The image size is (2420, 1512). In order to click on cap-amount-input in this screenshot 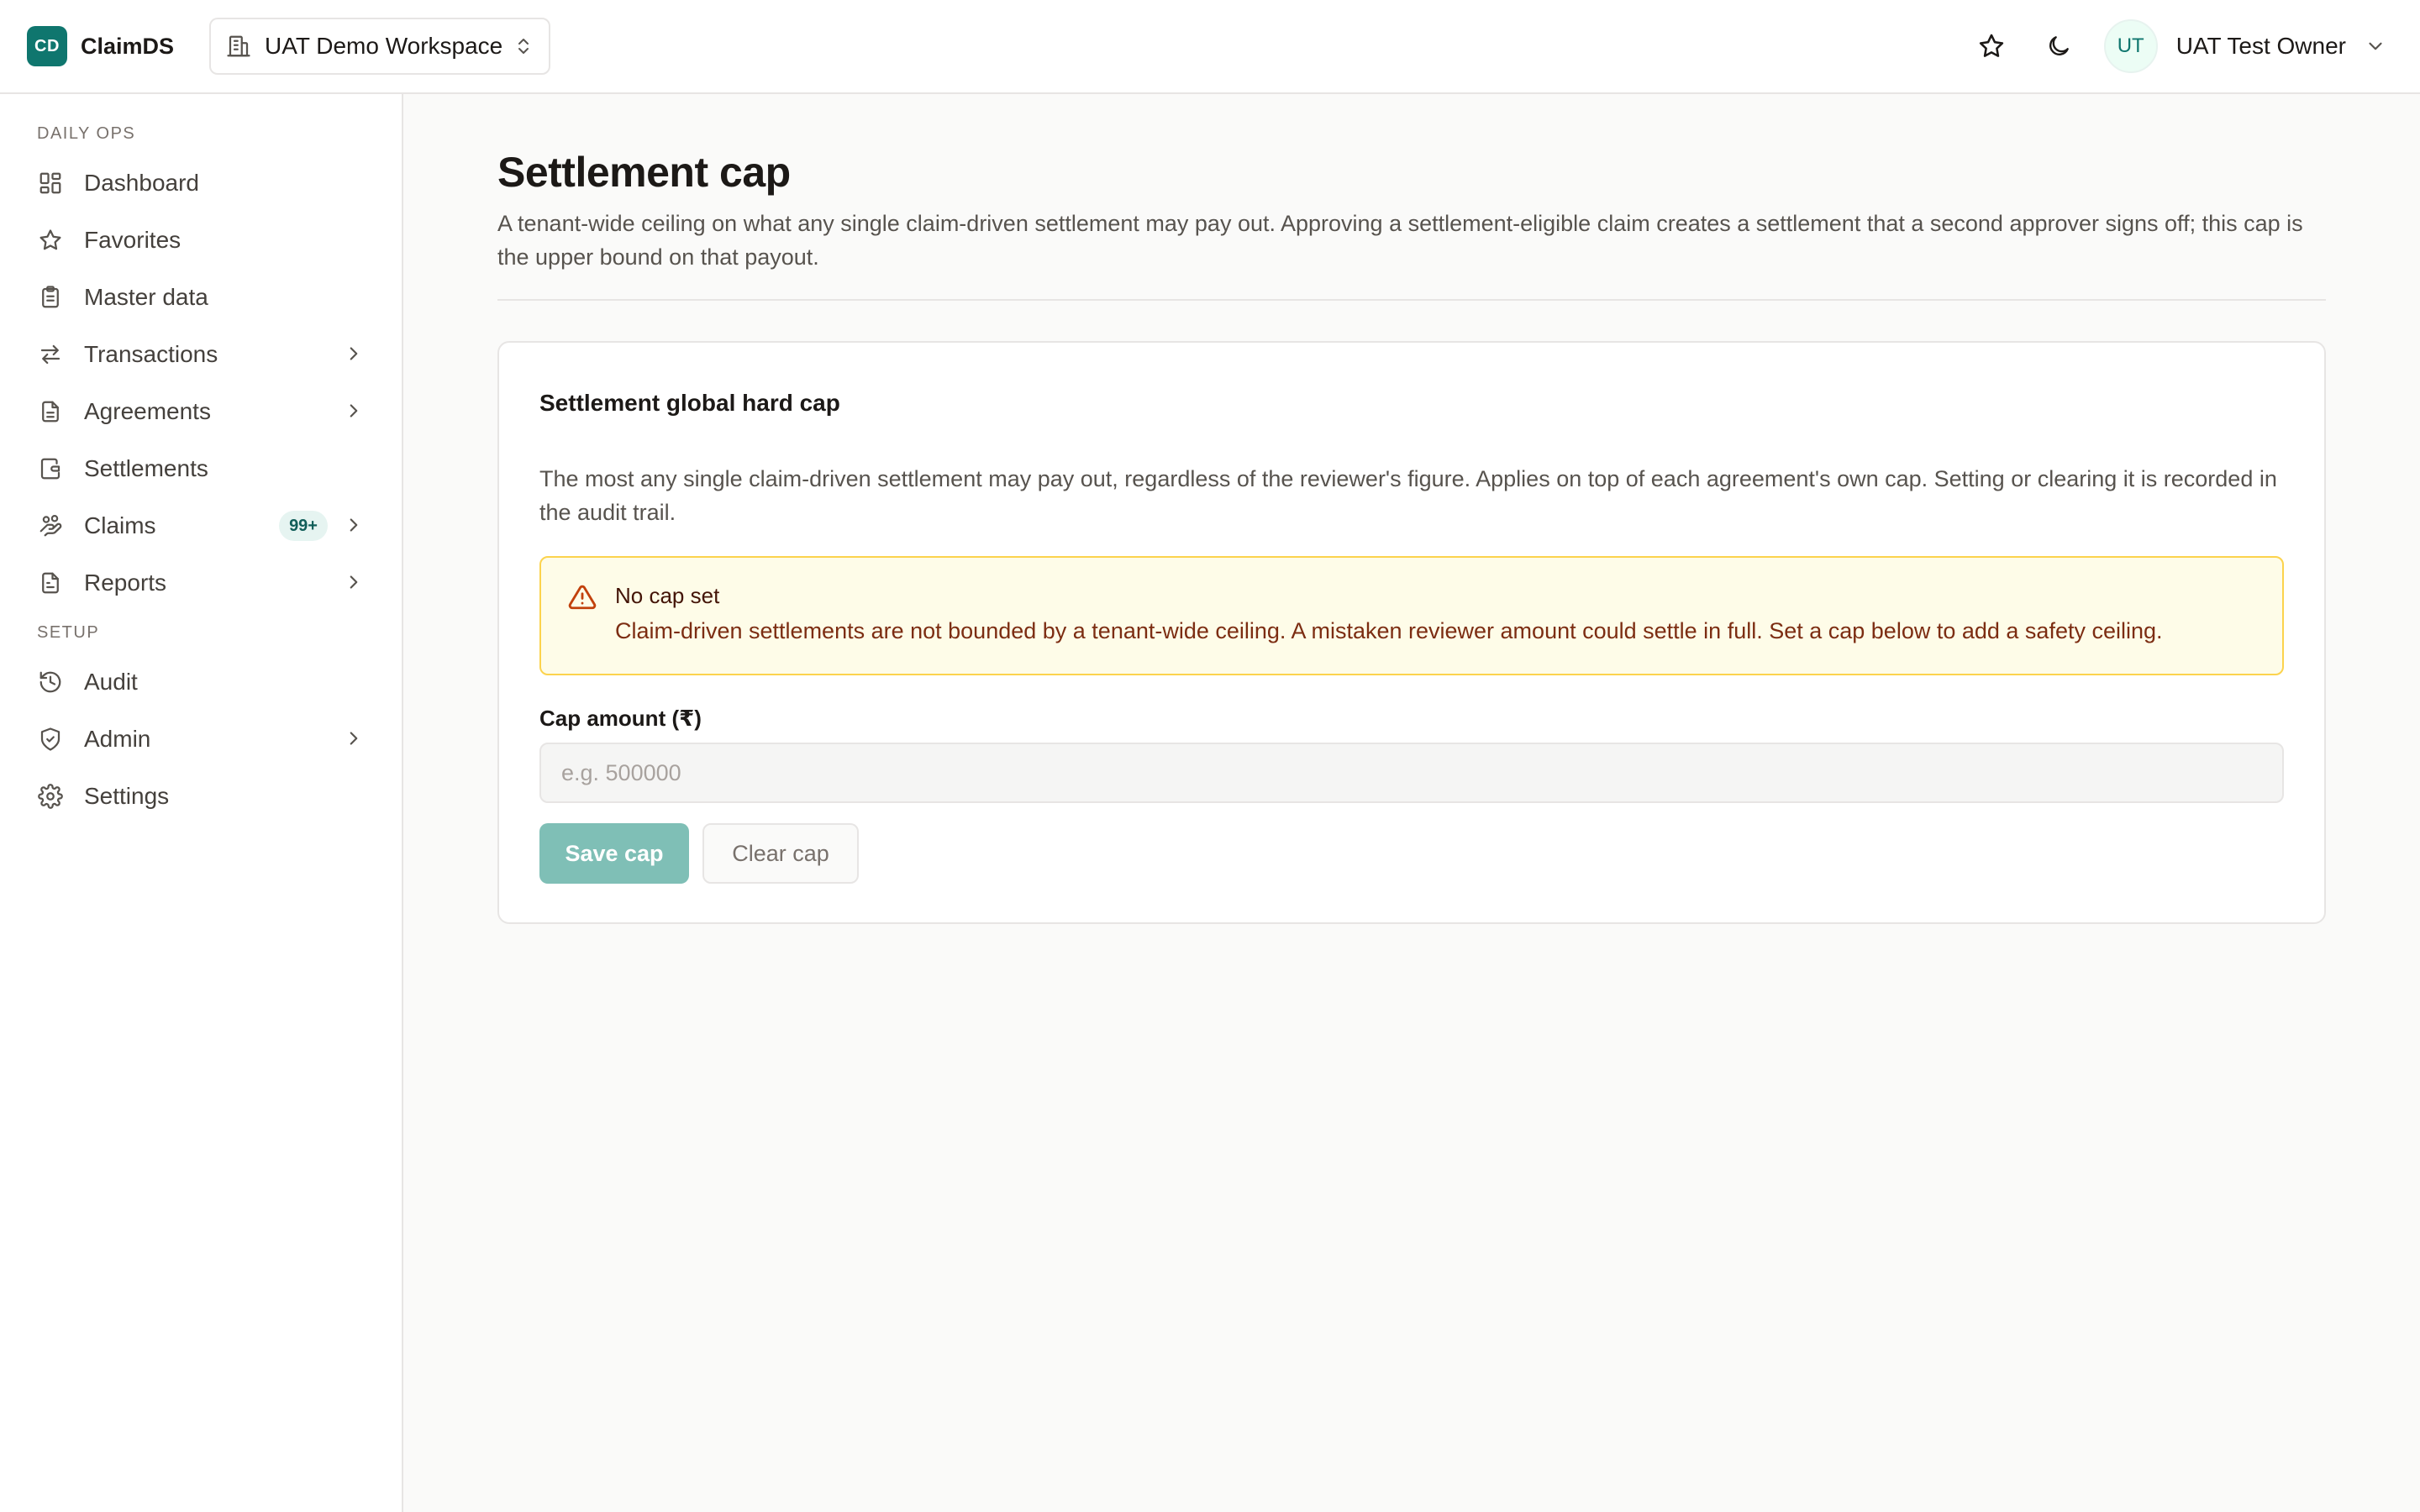, I will do `click(1411, 773)`.